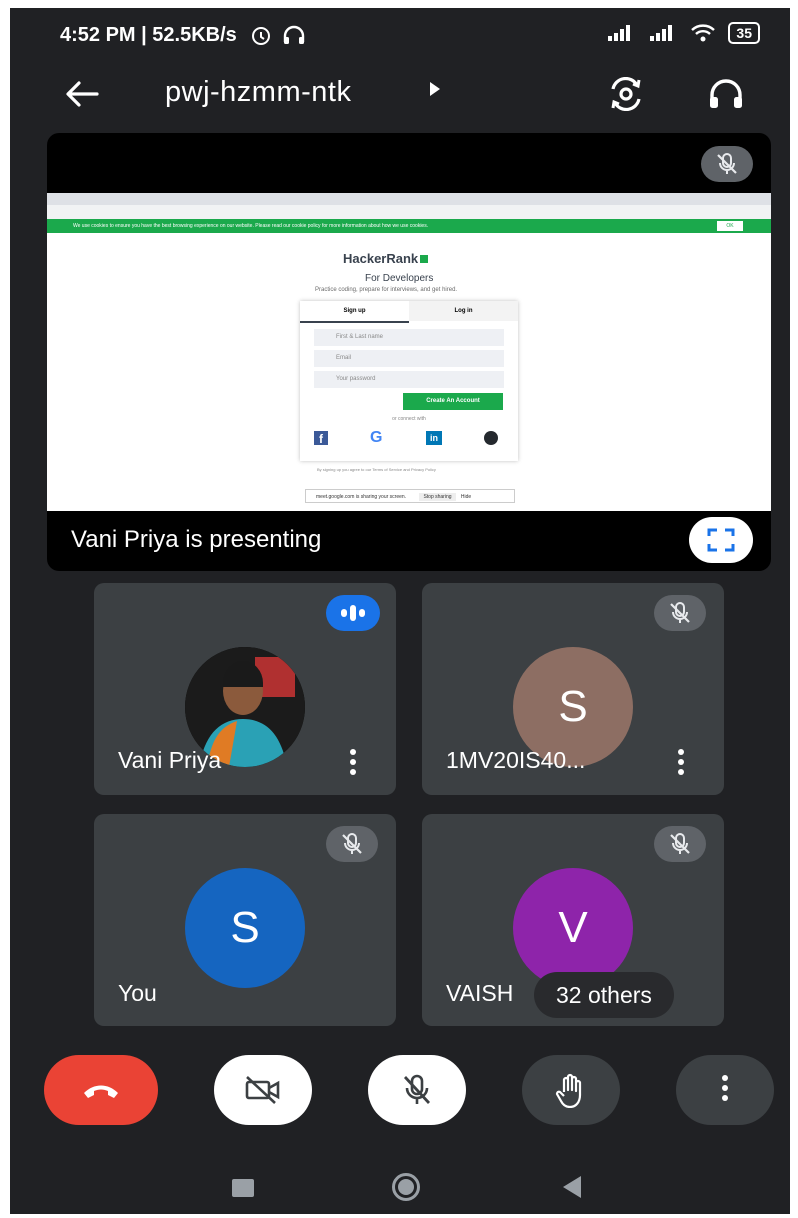 Image resolution: width=798 pixels, height=1218 pixels. I want to click on facebook-icon: f, so click(321, 438).